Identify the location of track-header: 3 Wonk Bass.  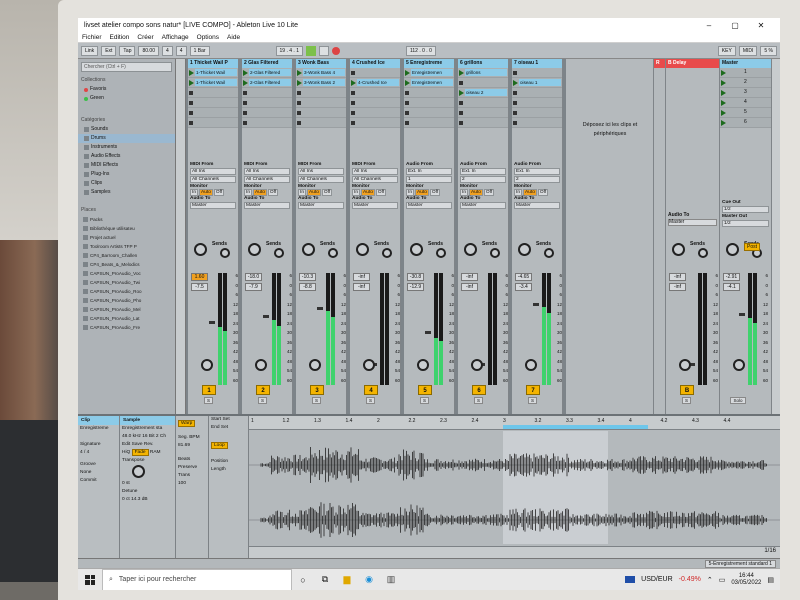
(321, 63).